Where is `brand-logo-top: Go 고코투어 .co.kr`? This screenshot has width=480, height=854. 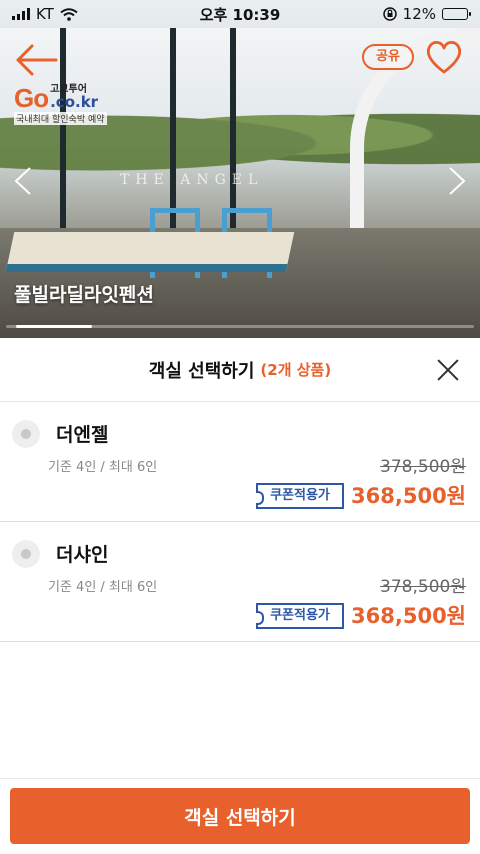
brand-logo-top: Go 고코투어 .co.kr is located at coordinates (60, 98).